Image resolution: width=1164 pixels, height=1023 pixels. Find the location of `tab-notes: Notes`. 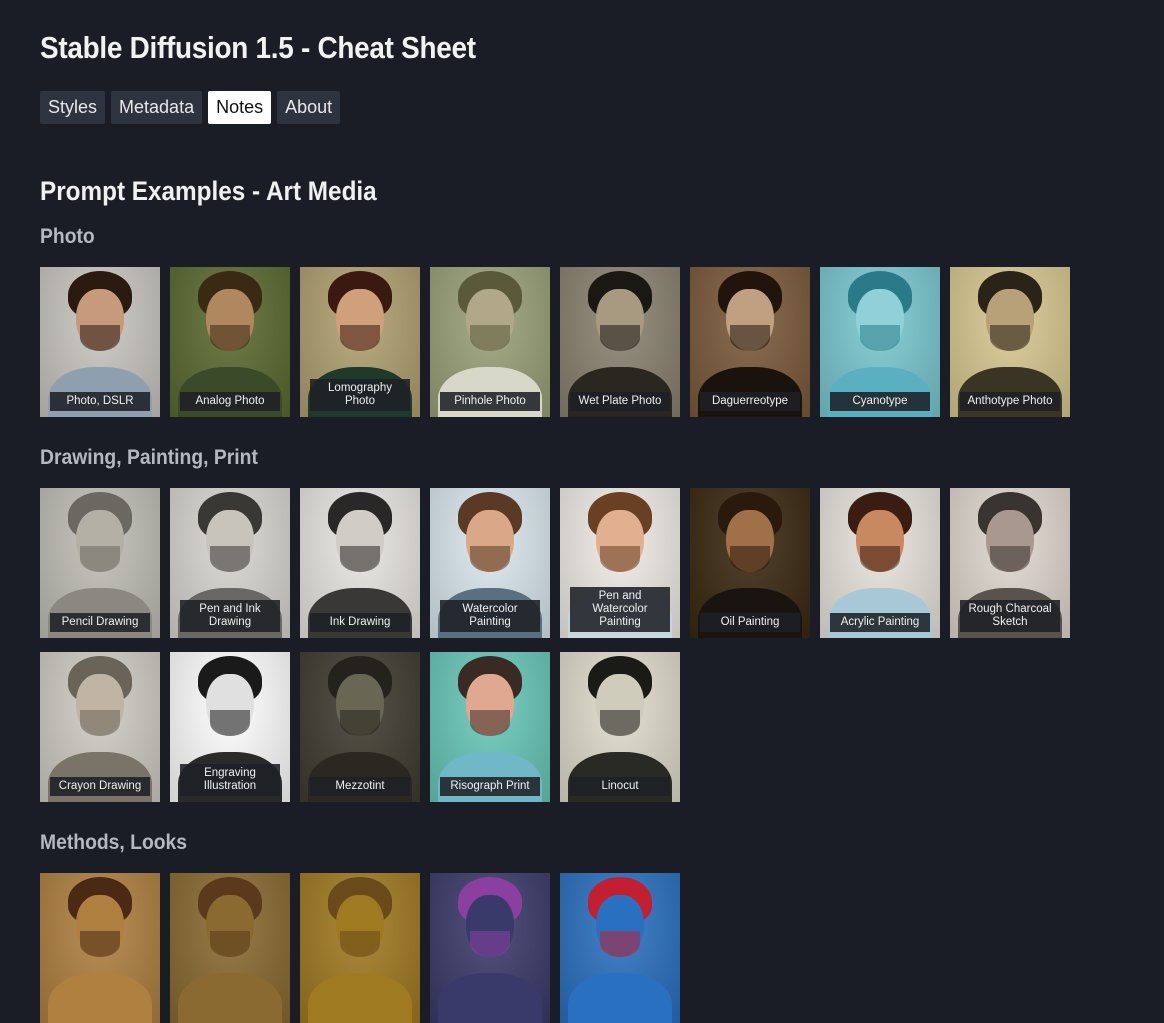

tab-notes: Notes is located at coordinates (240, 107).